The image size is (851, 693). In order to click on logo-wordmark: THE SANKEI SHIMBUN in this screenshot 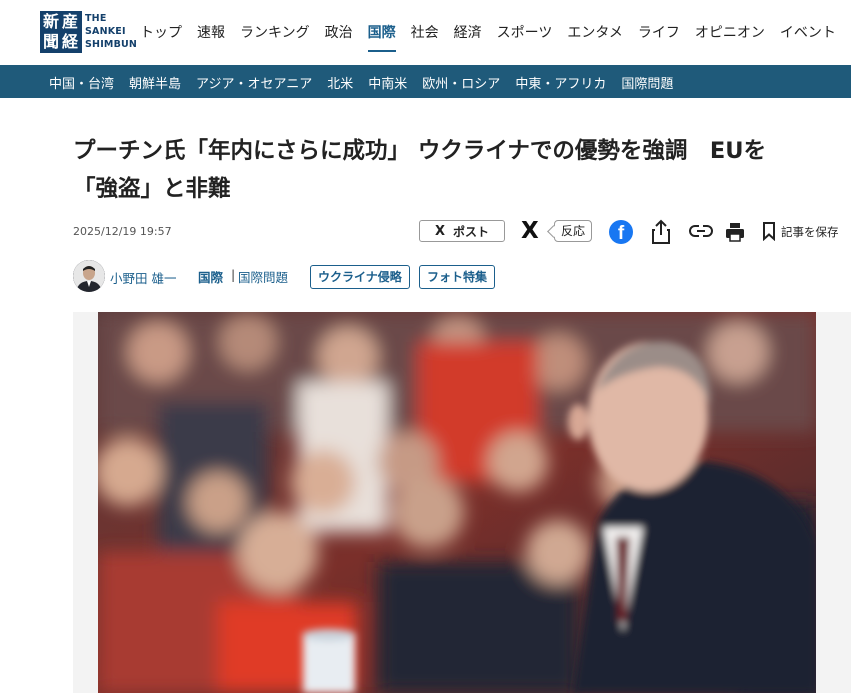, I will do `click(111, 31)`.